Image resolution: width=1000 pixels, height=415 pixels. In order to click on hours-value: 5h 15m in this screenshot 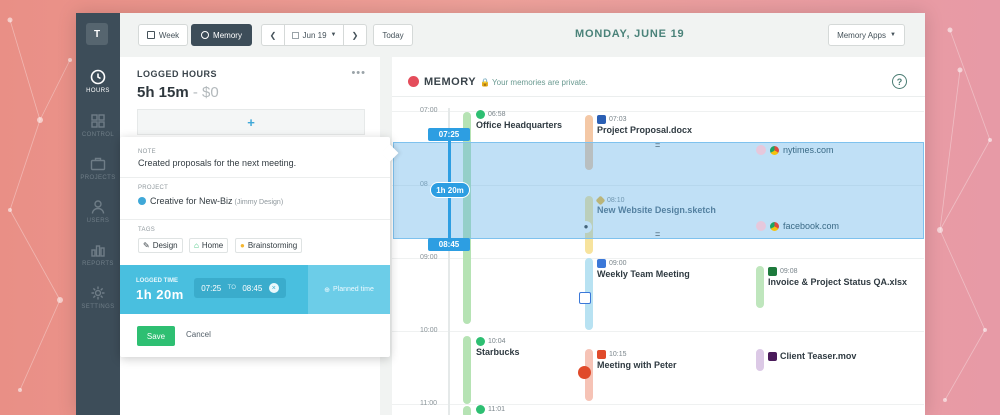, I will do `click(163, 92)`.